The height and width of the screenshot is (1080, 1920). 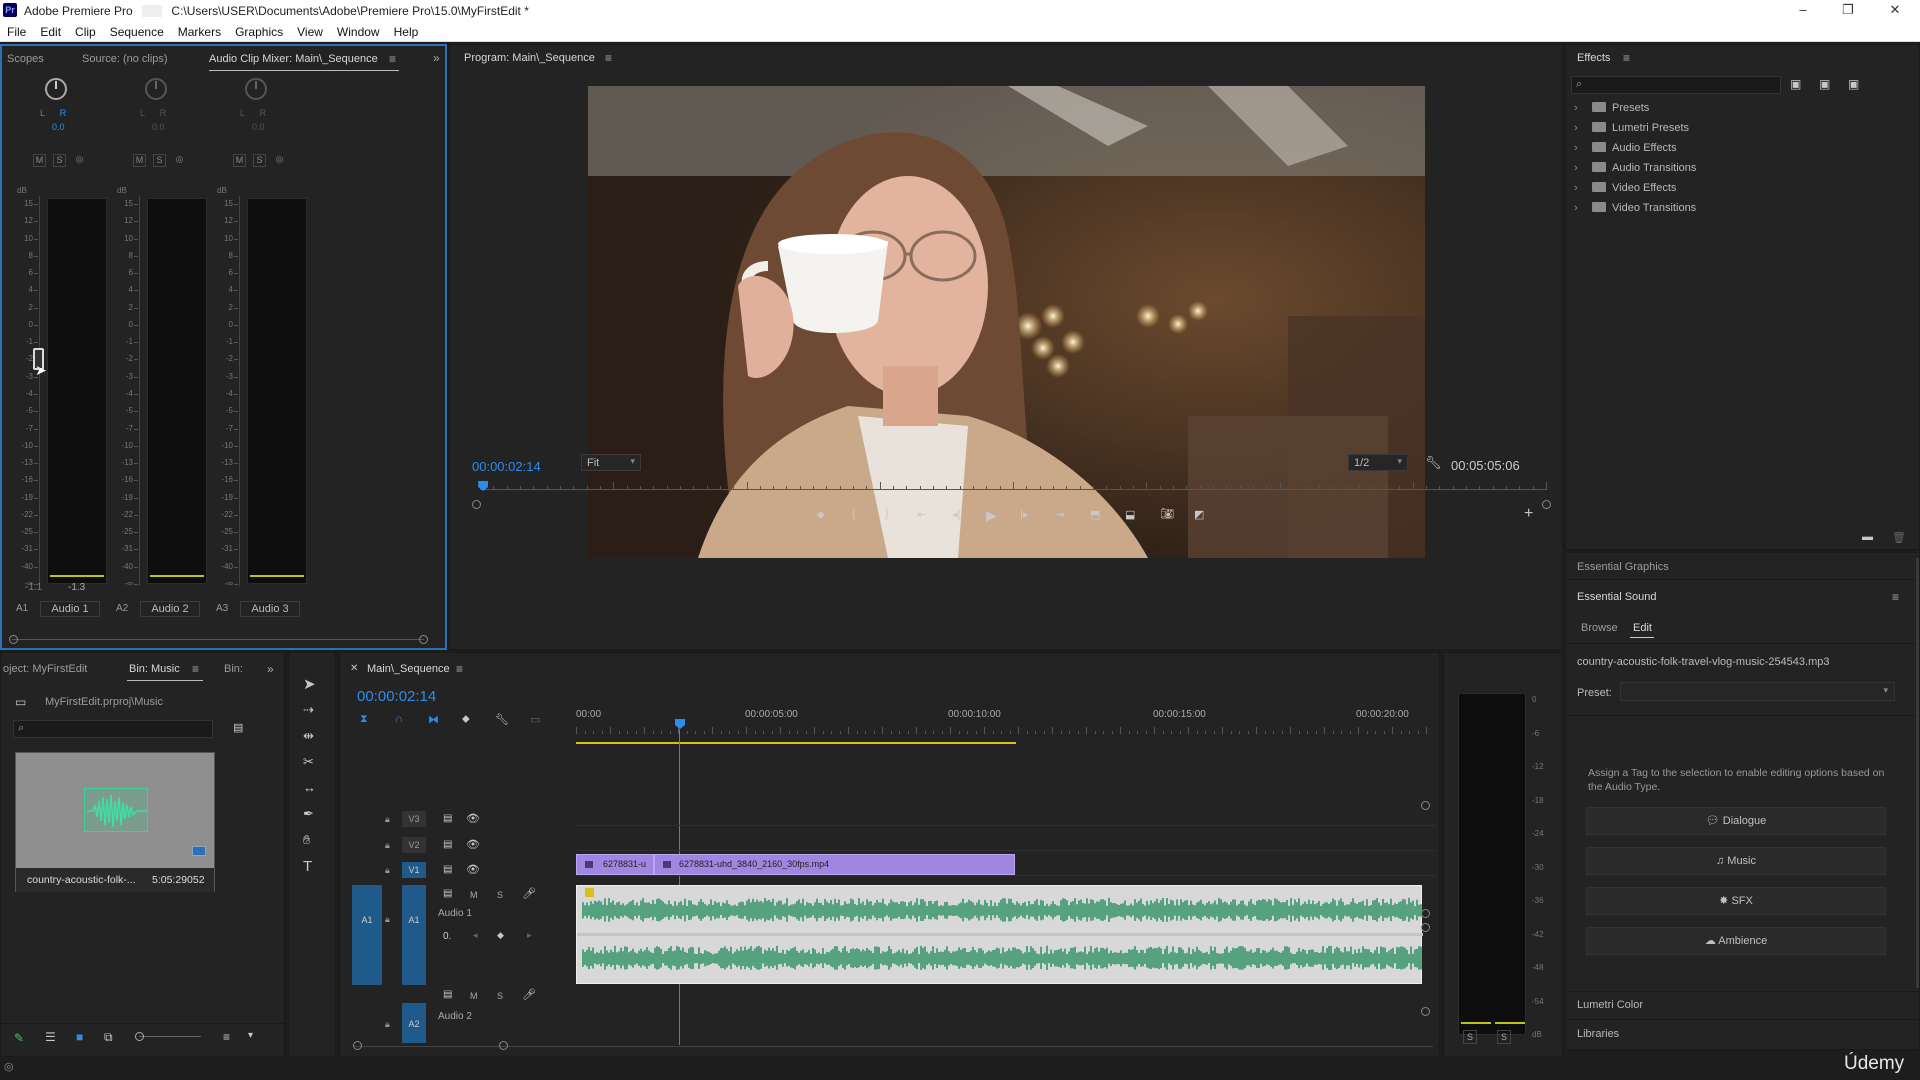 What do you see at coordinates (459, 669) in the screenshot?
I see `sequence-menu-icon: ≡` at bounding box center [459, 669].